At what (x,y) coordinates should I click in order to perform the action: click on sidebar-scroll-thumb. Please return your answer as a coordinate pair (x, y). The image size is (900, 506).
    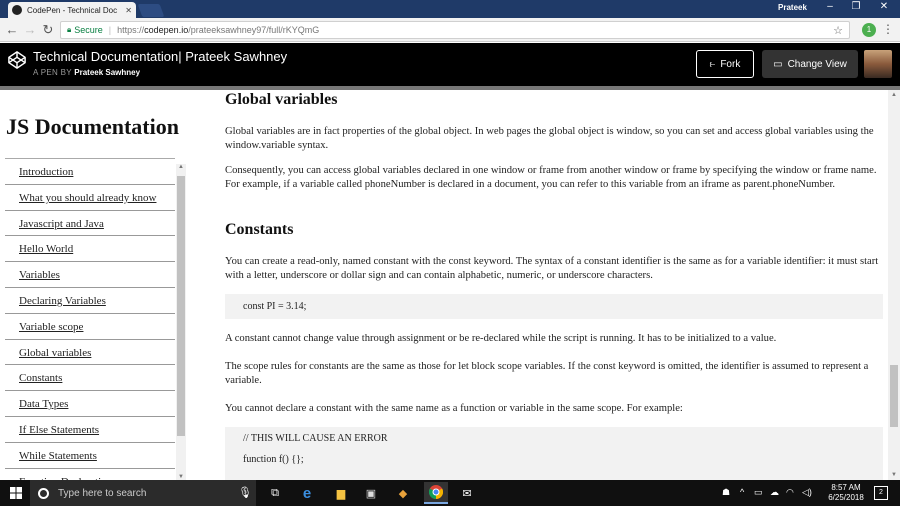
    Looking at the image, I should click on (181, 306).